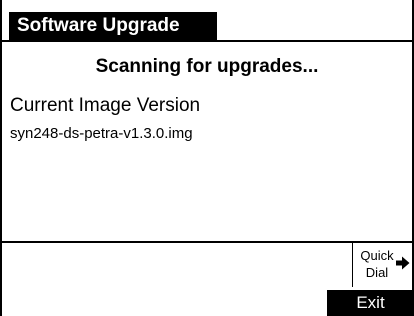 The image size is (414, 316). What do you see at coordinates (207, 41) in the screenshot?
I see `title-divider` at bounding box center [207, 41].